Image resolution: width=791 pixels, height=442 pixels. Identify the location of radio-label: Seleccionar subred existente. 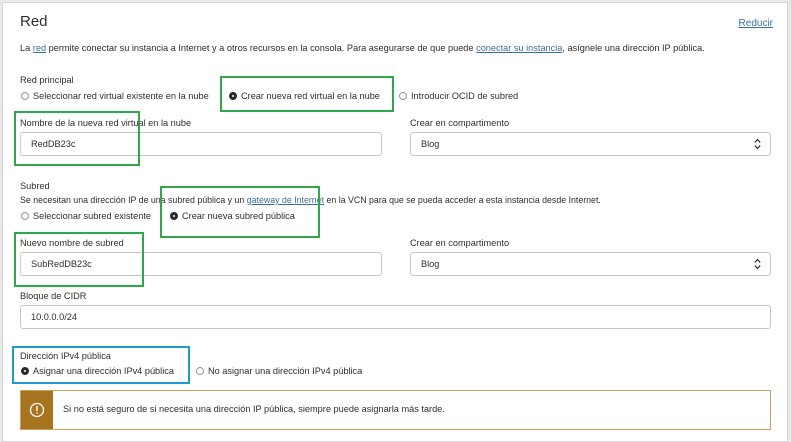
(92, 216).